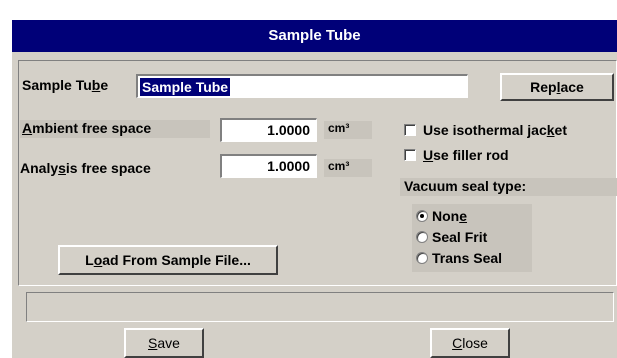 The height and width of the screenshot is (358, 617). What do you see at coordinates (557, 87) in the screenshot?
I see `replace-button: Replace` at bounding box center [557, 87].